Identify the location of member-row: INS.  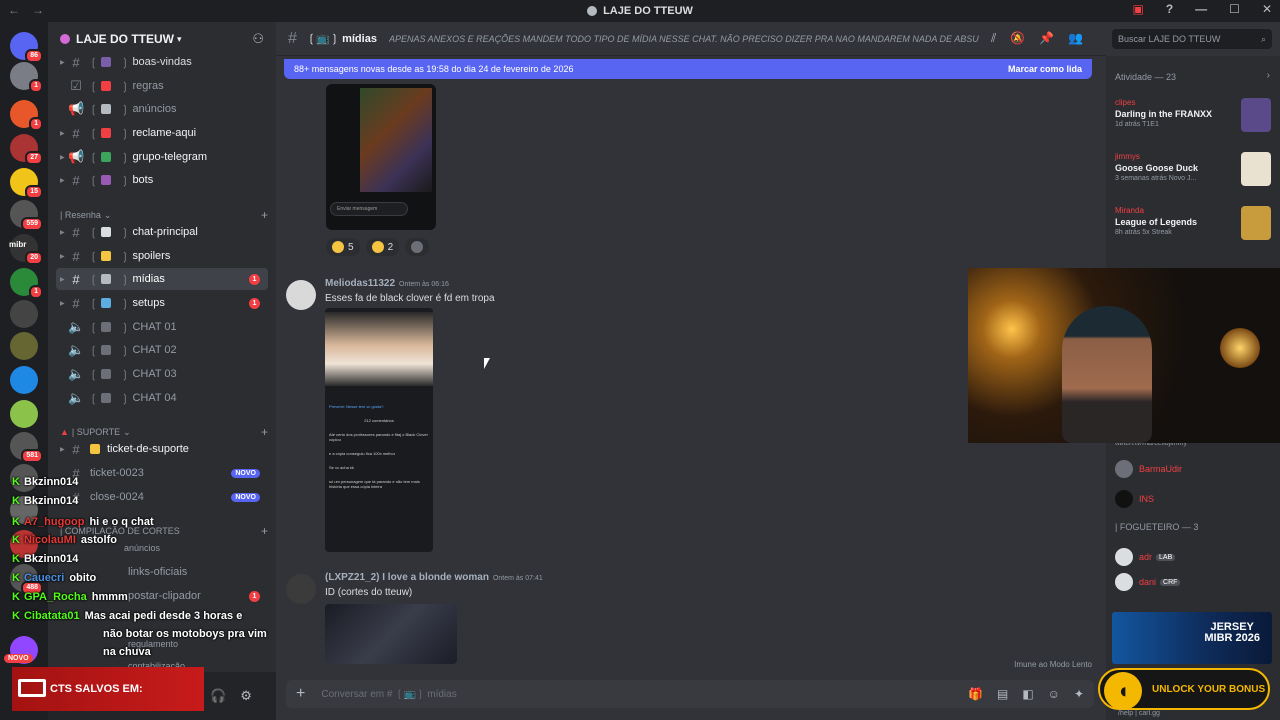
(1134, 499).